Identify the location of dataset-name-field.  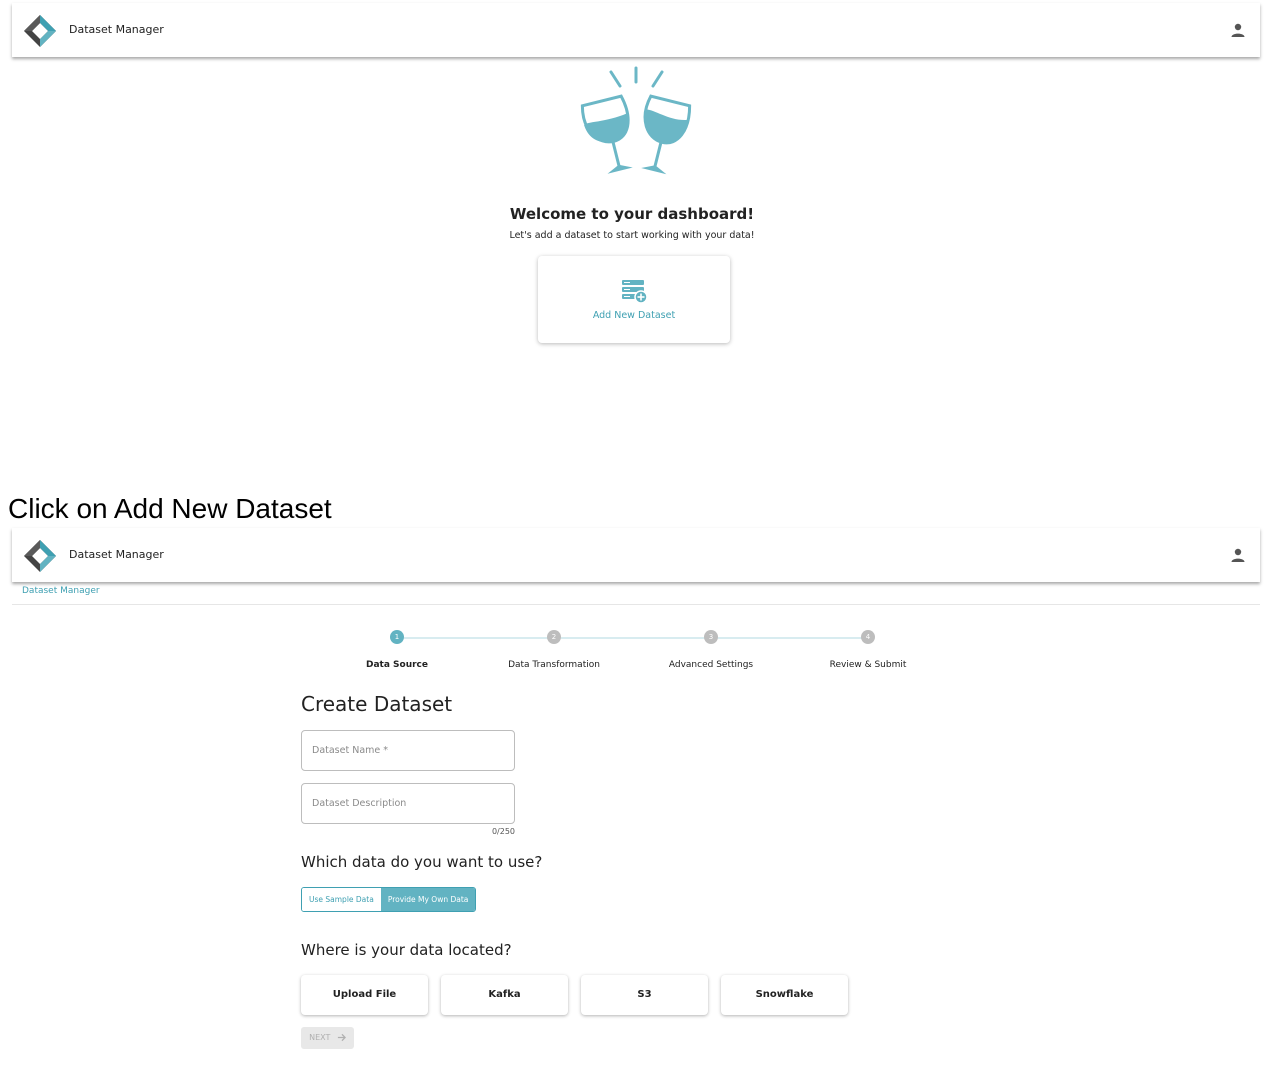
(408, 750).